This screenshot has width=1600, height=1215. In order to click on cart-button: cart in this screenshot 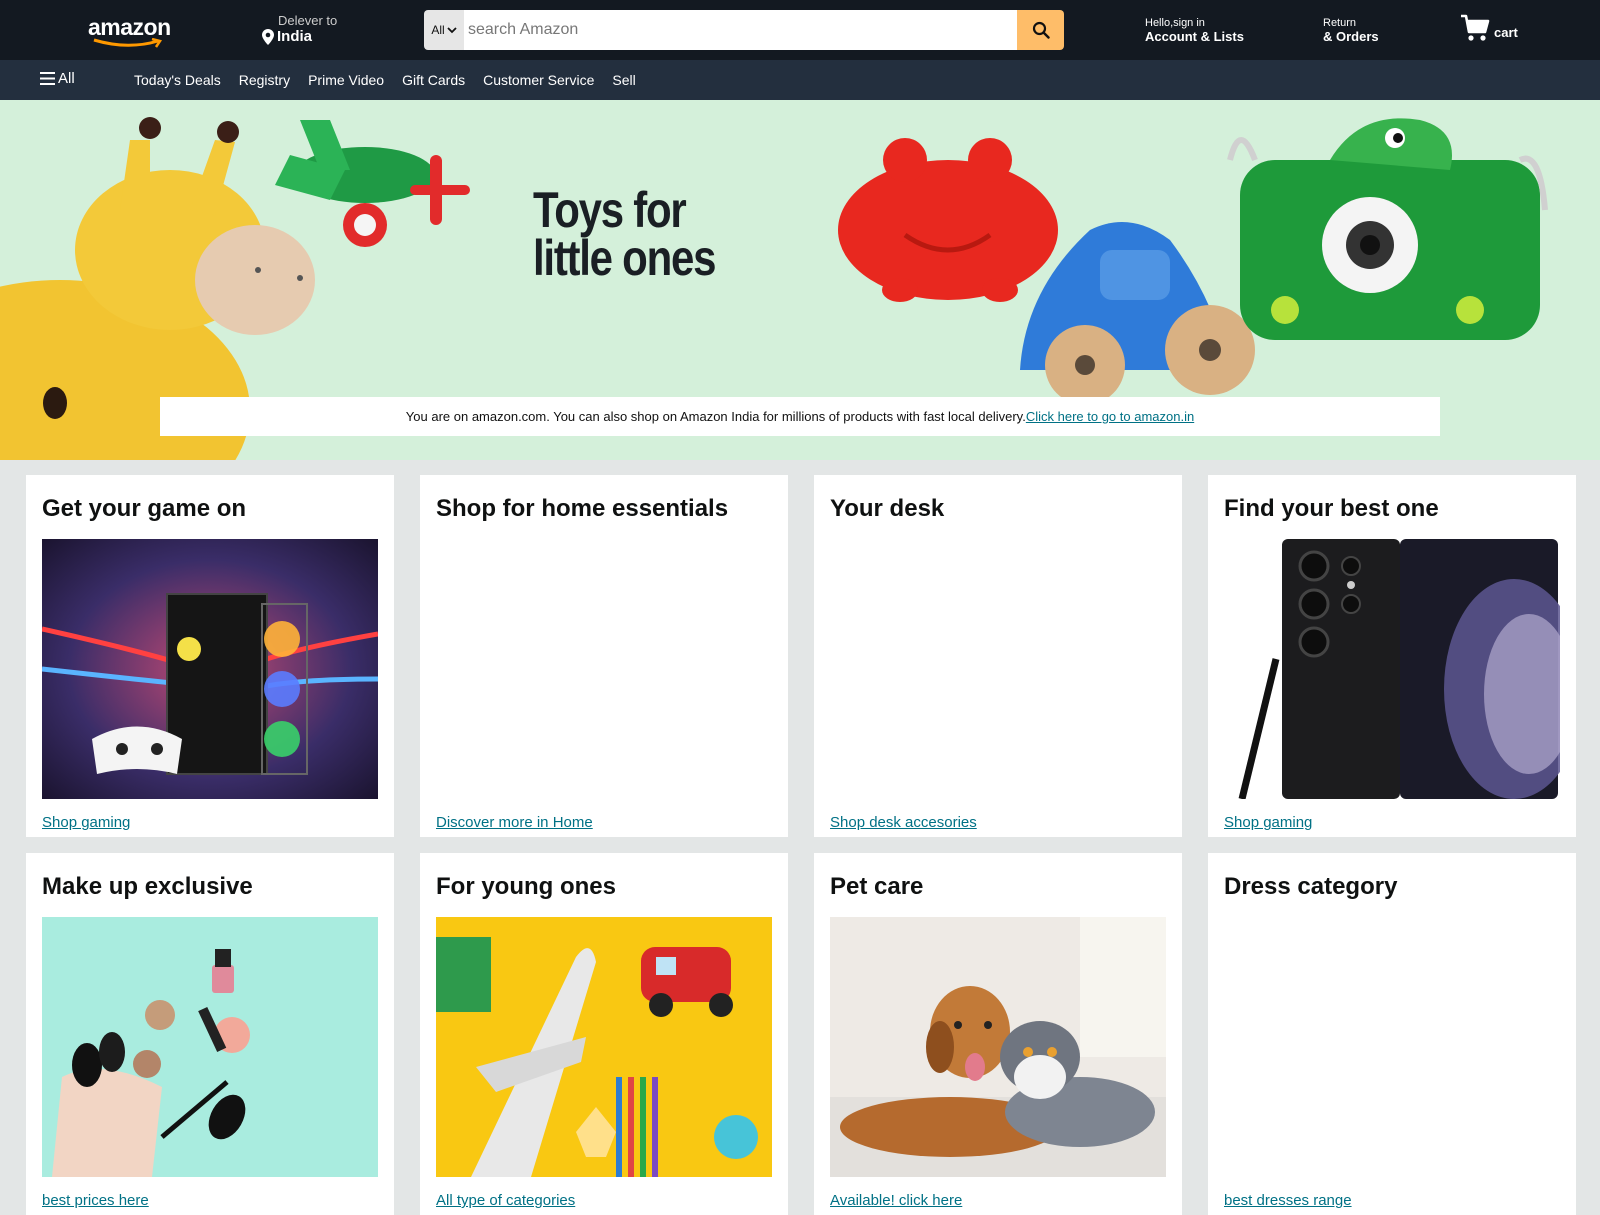, I will do `click(1489, 28)`.